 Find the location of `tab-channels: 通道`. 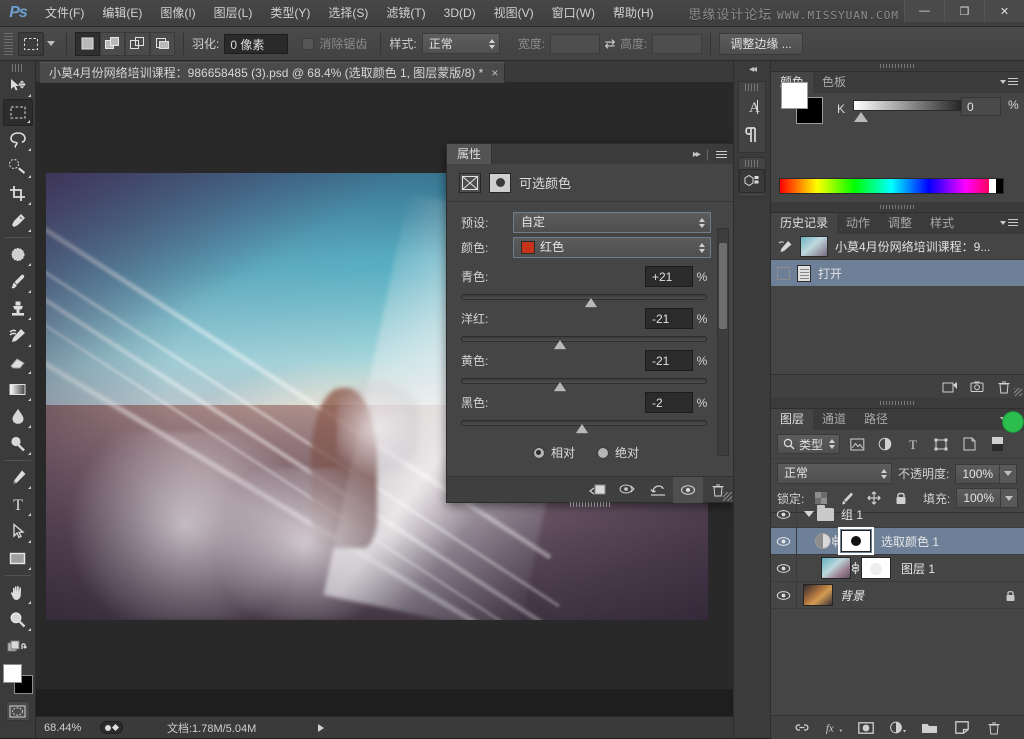

tab-channels: 通道 is located at coordinates (834, 419).